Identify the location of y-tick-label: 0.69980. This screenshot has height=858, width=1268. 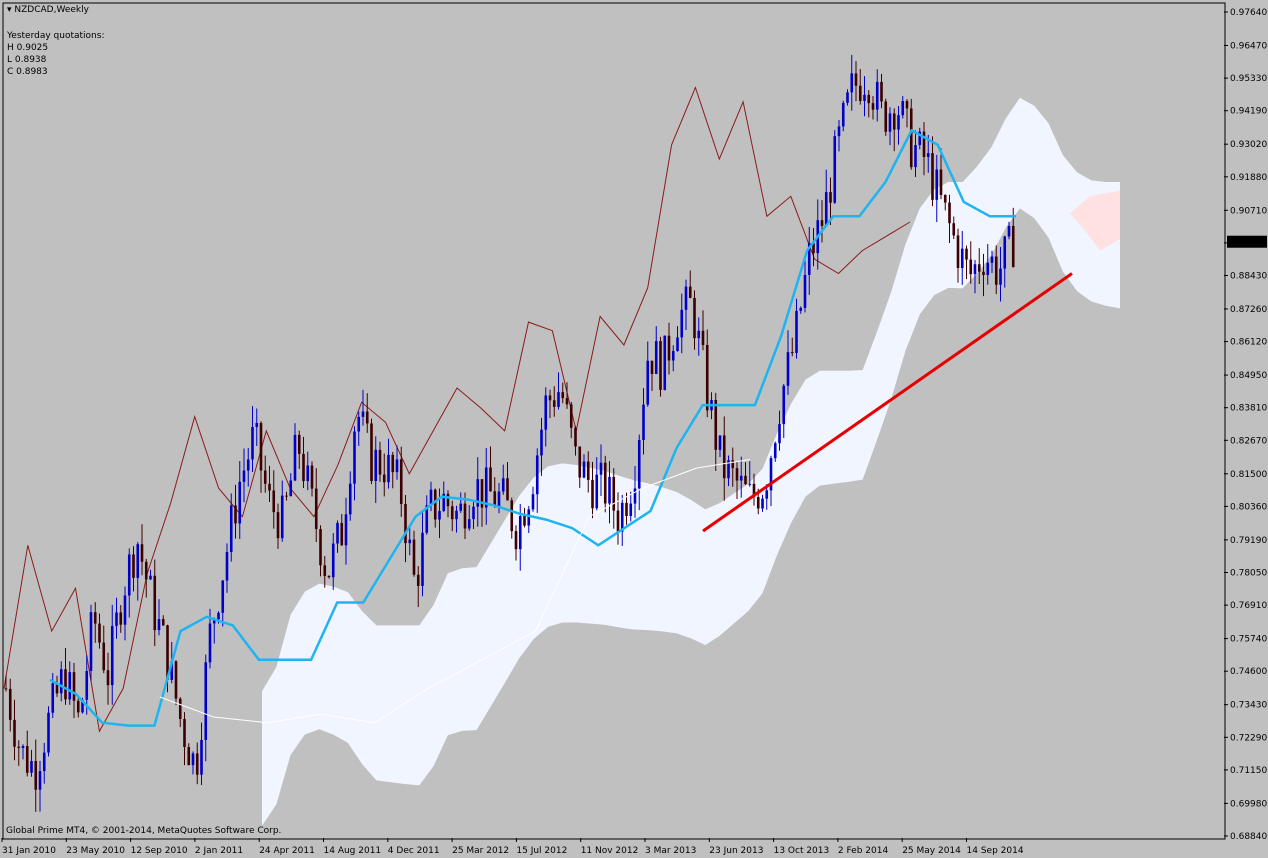
(1248, 804).